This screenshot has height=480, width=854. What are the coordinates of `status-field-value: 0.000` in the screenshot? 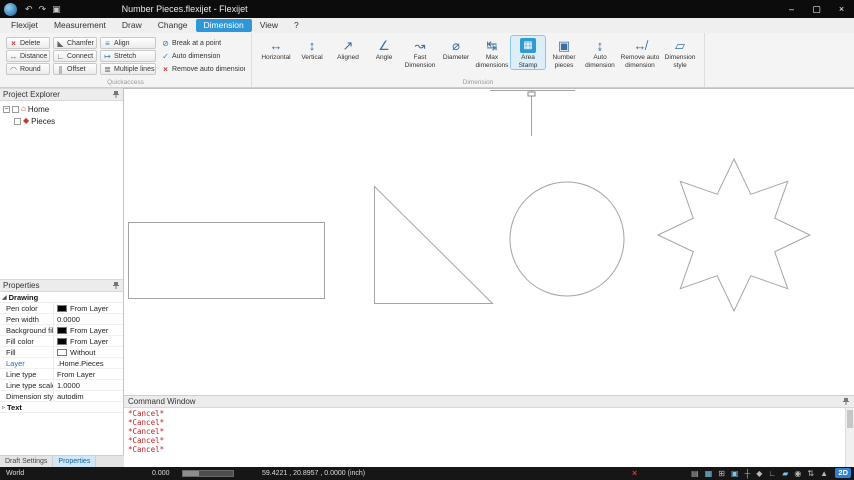 It's located at (161, 473).